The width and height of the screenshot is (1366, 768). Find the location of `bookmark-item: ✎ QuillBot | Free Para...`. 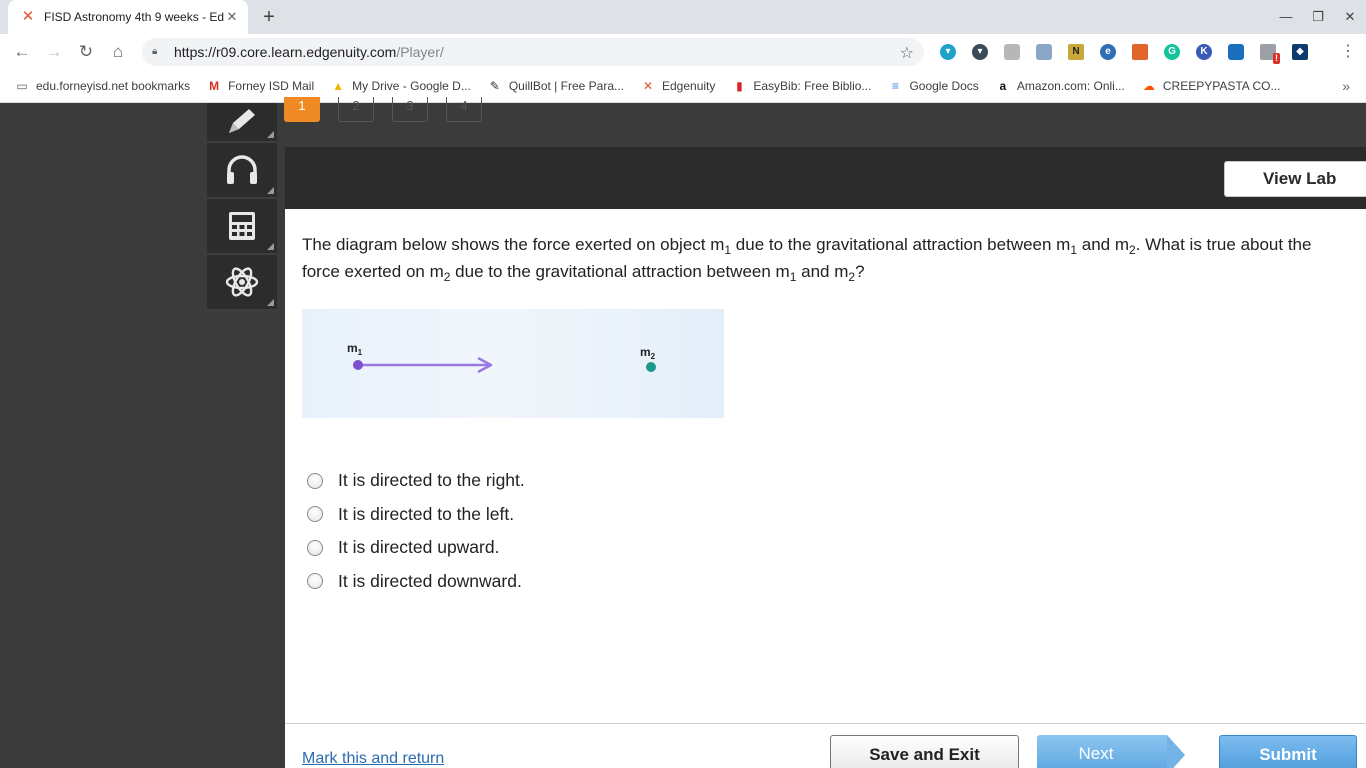

bookmark-item: ✎ QuillBot | Free Para... is located at coordinates (555, 86).